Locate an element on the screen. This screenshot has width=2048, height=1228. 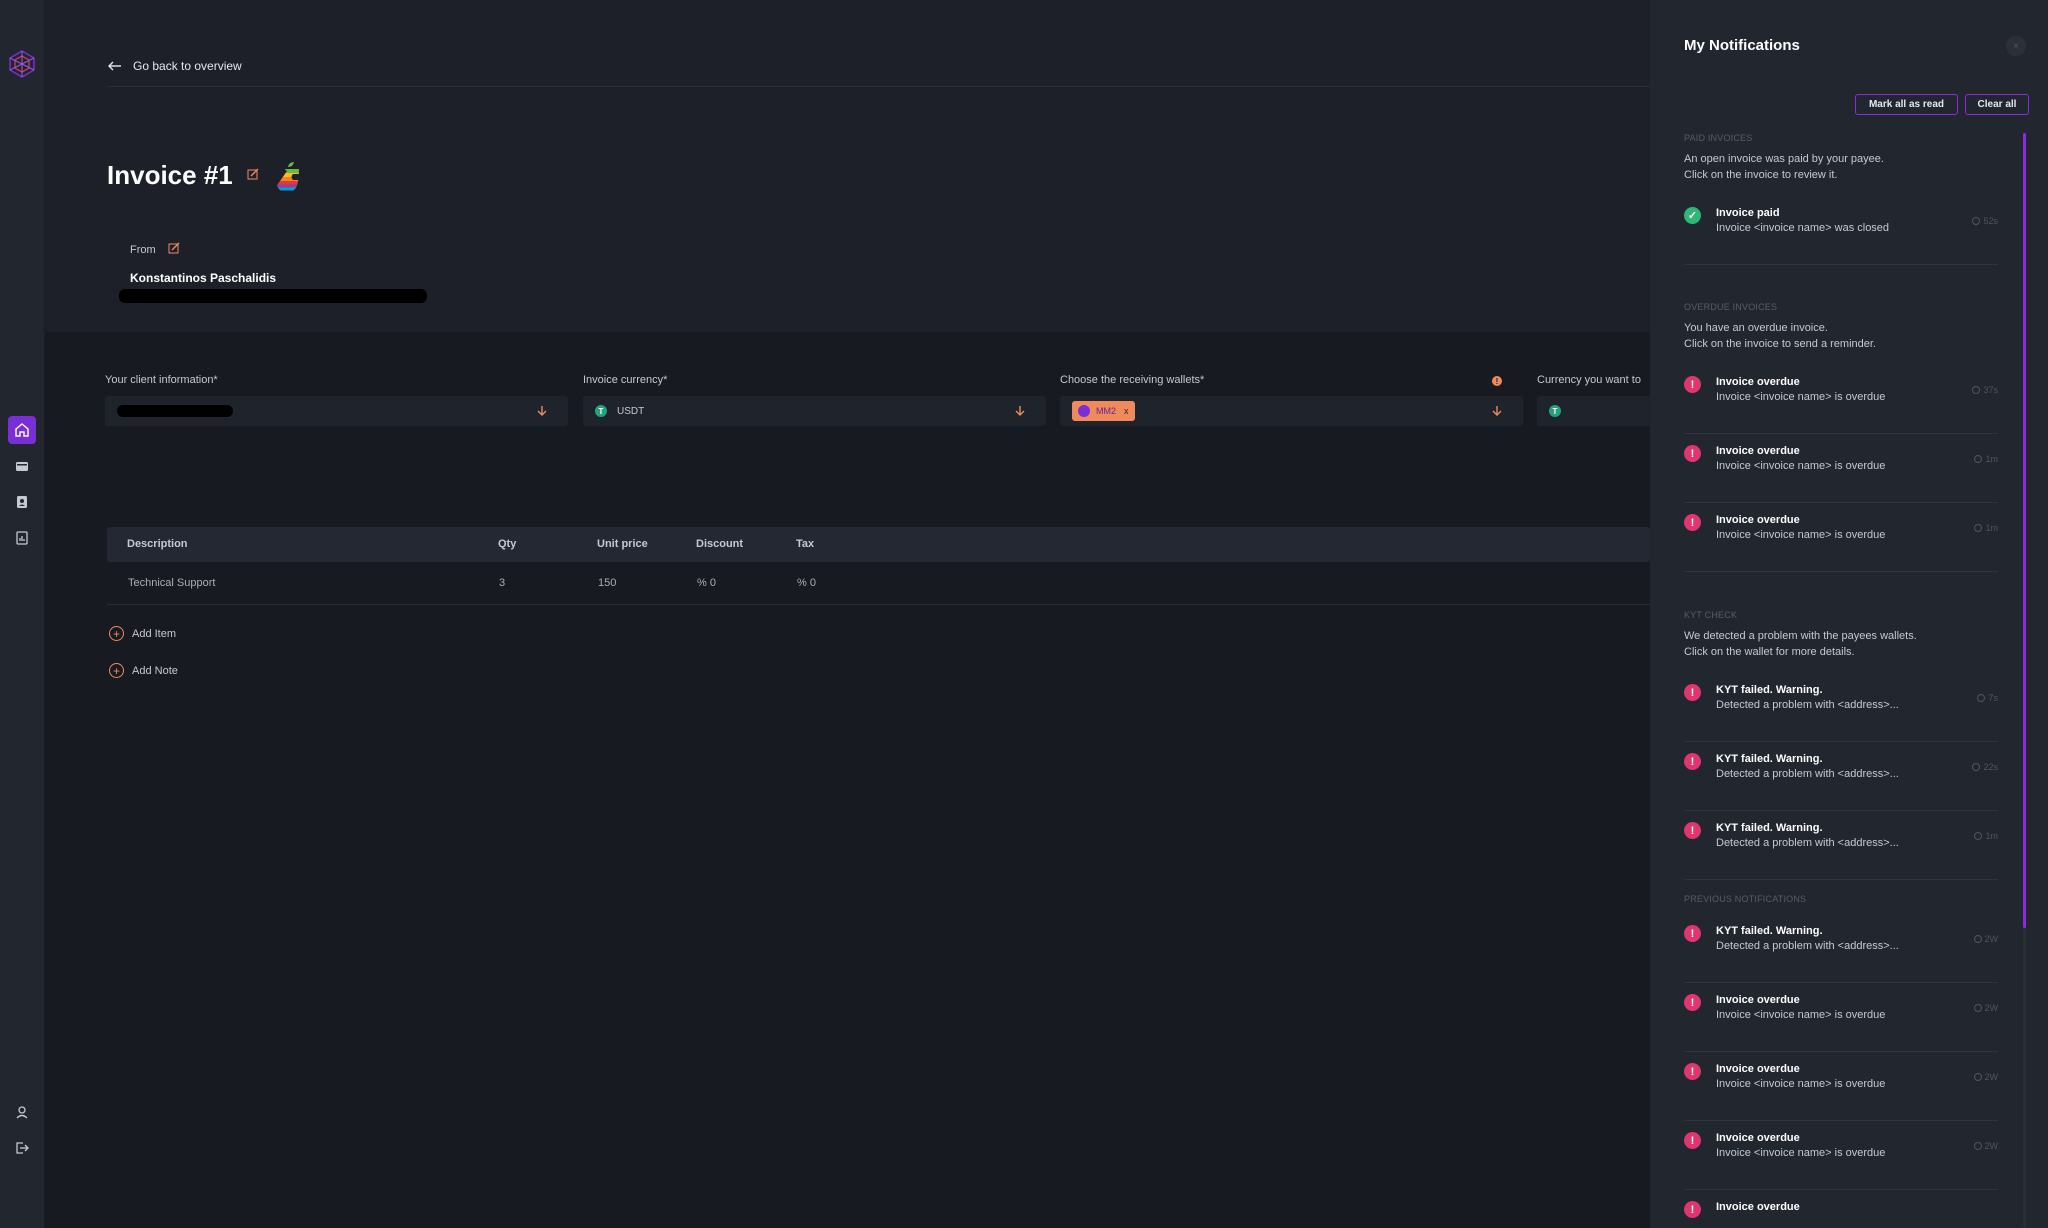
from-label: From is located at coordinates (143, 249).